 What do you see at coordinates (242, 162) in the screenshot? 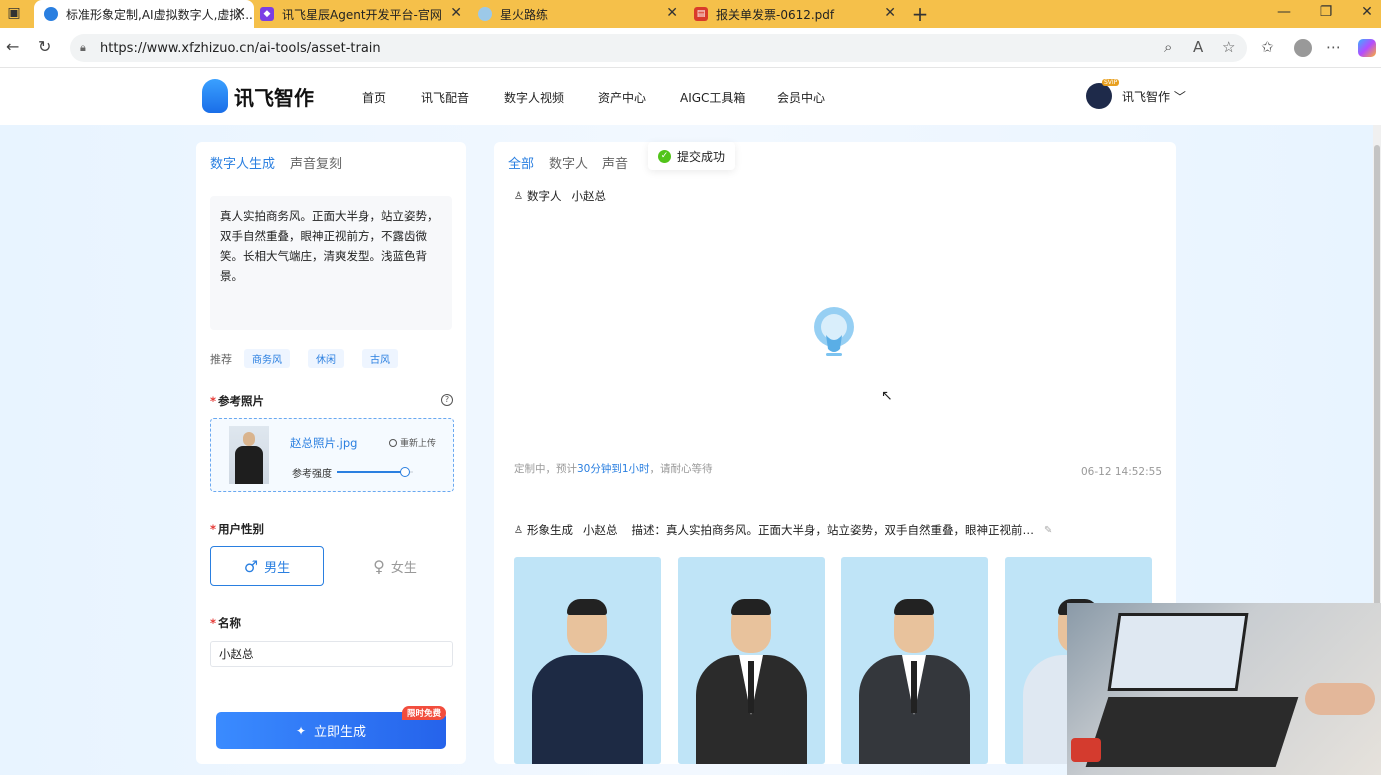
I see `tab-digital-human-gen: 数字人生成` at bounding box center [242, 162].